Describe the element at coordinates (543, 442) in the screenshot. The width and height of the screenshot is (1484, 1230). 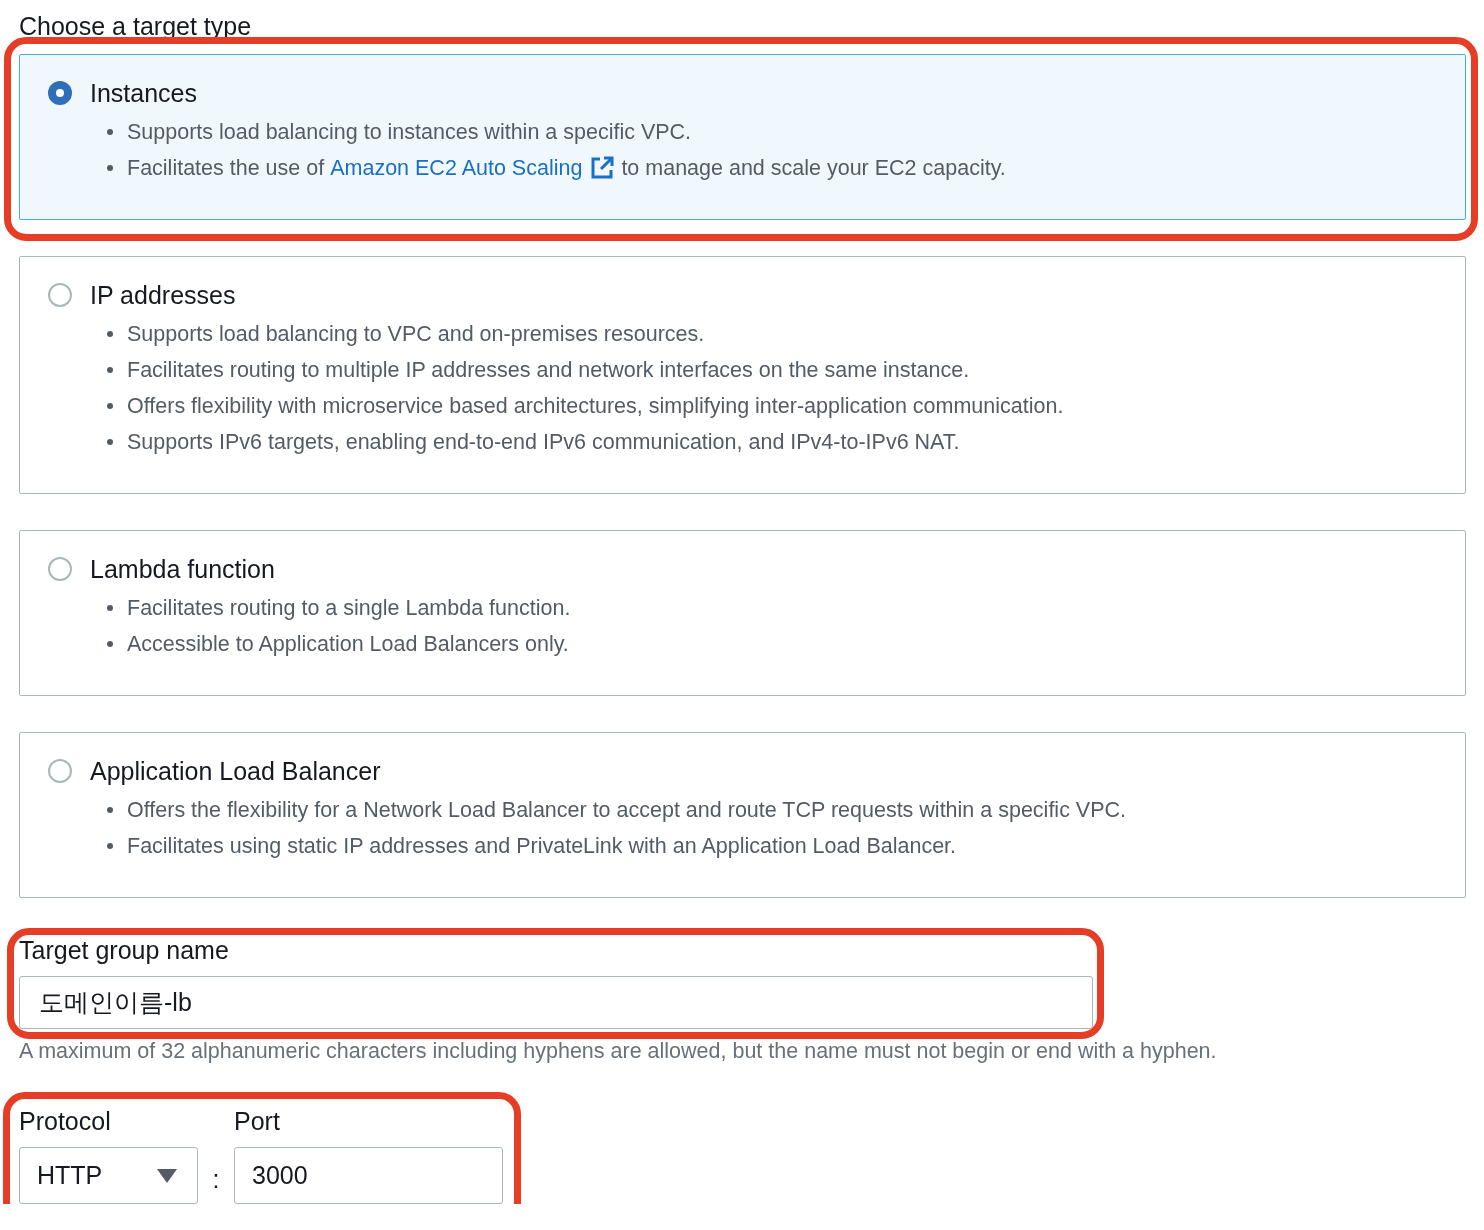
I see `bullet-text: Supports IPv6 targets, enabling end-to-end IPv6 communication, and IPv4-to-IPv6 NAT.` at that location.